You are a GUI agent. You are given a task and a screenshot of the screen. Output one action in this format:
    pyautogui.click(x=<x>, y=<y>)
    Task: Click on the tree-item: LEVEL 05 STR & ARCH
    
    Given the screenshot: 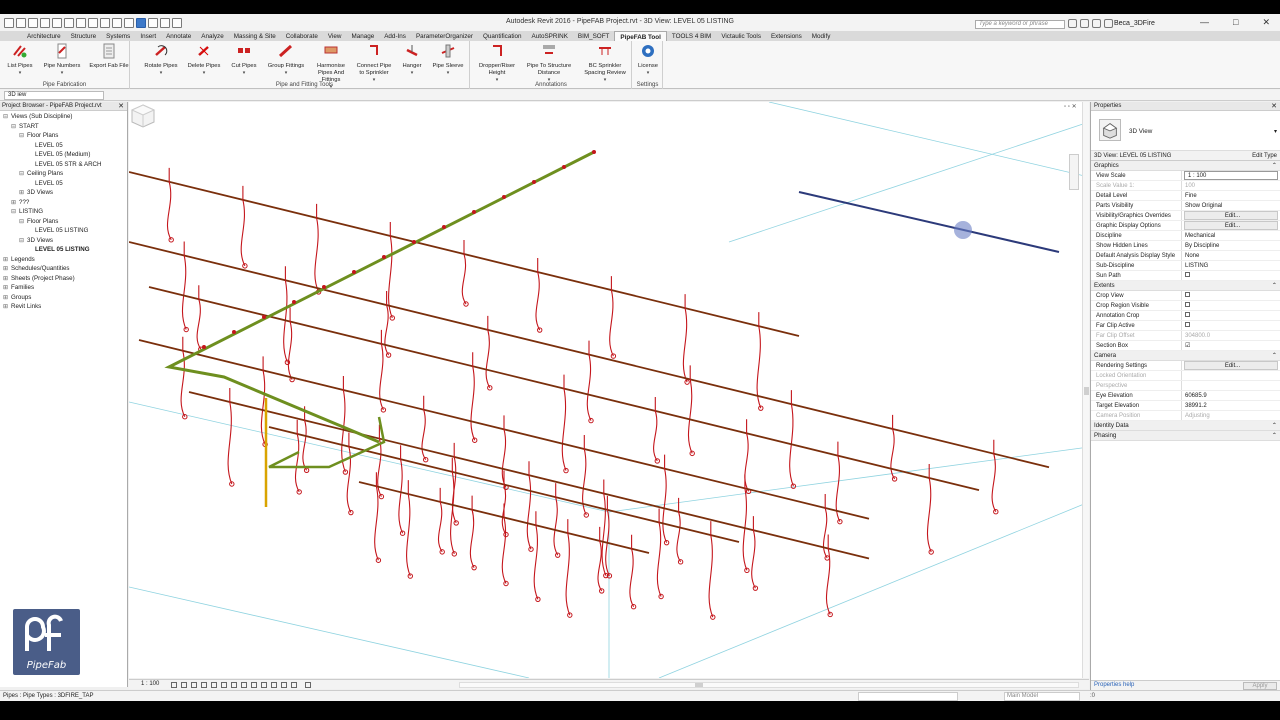 What is the action you would take?
    pyautogui.click(x=63, y=165)
    